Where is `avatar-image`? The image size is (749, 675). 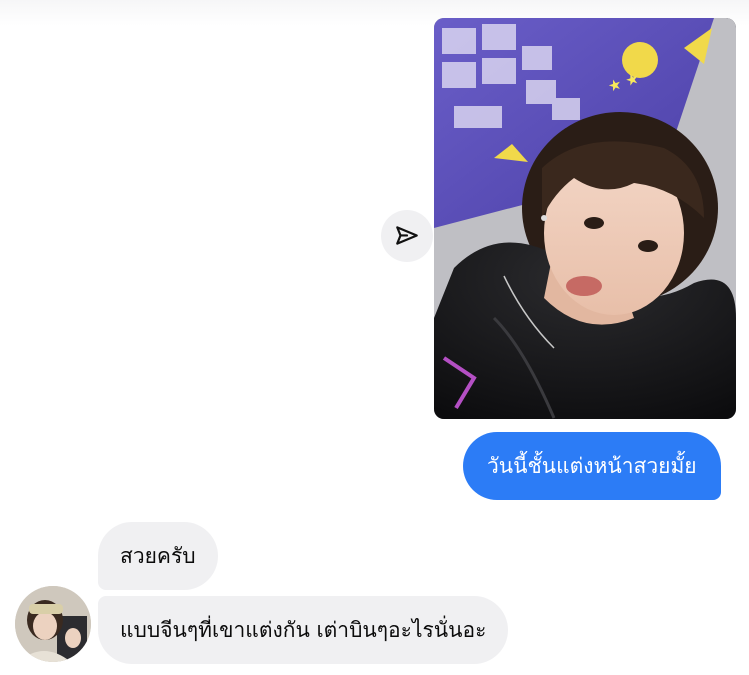 avatar-image is located at coordinates (53, 624).